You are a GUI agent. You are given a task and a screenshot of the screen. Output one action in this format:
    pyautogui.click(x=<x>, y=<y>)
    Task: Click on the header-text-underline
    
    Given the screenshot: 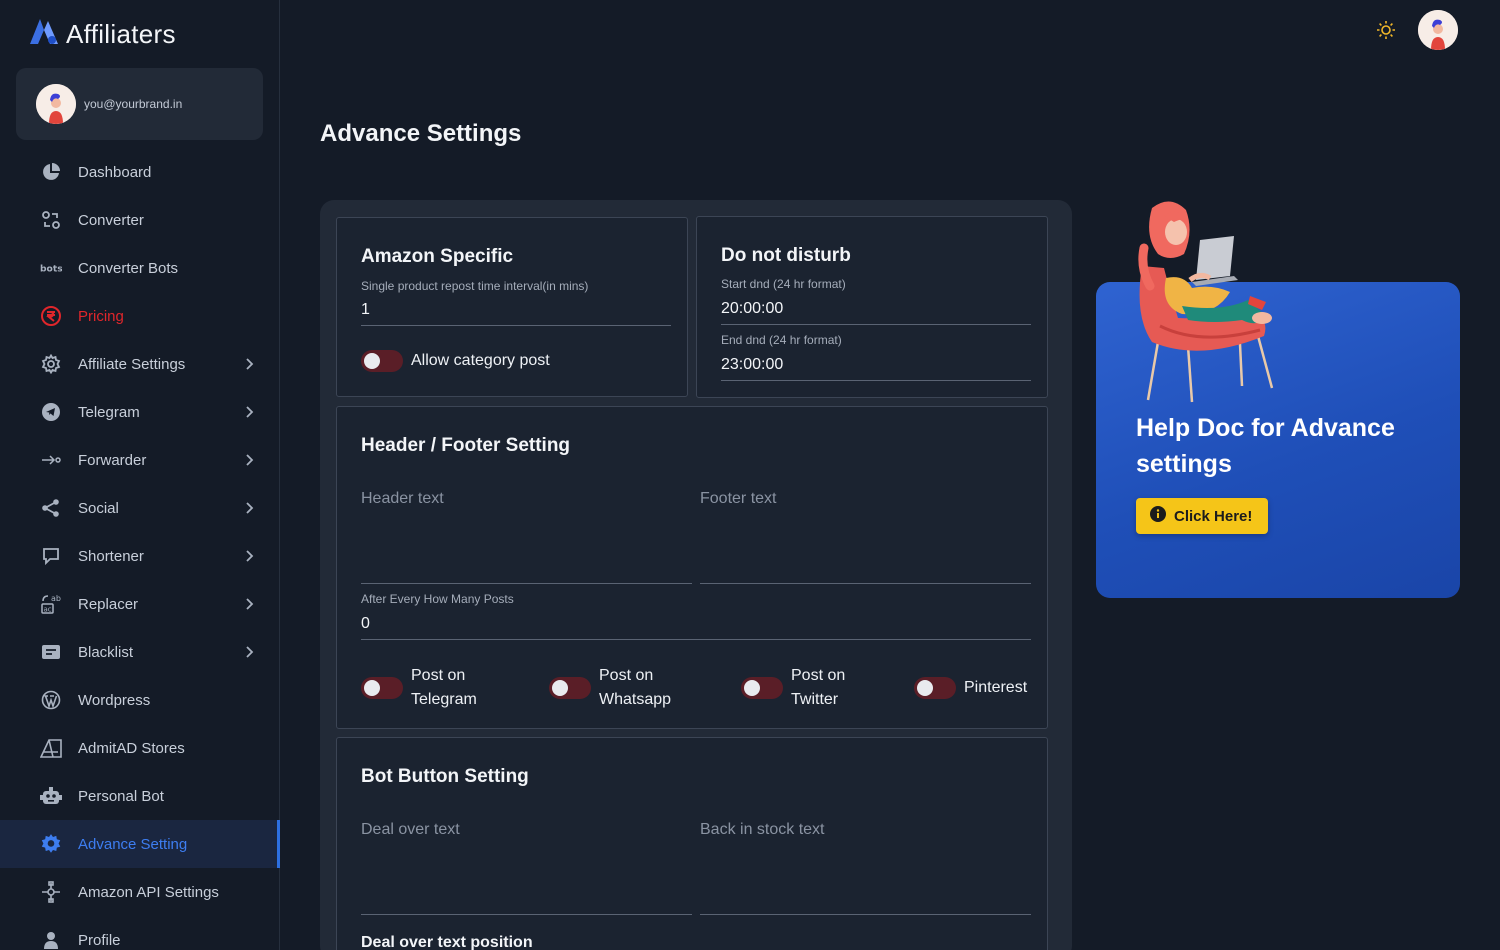 What is the action you would take?
    pyautogui.click(x=526, y=583)
    